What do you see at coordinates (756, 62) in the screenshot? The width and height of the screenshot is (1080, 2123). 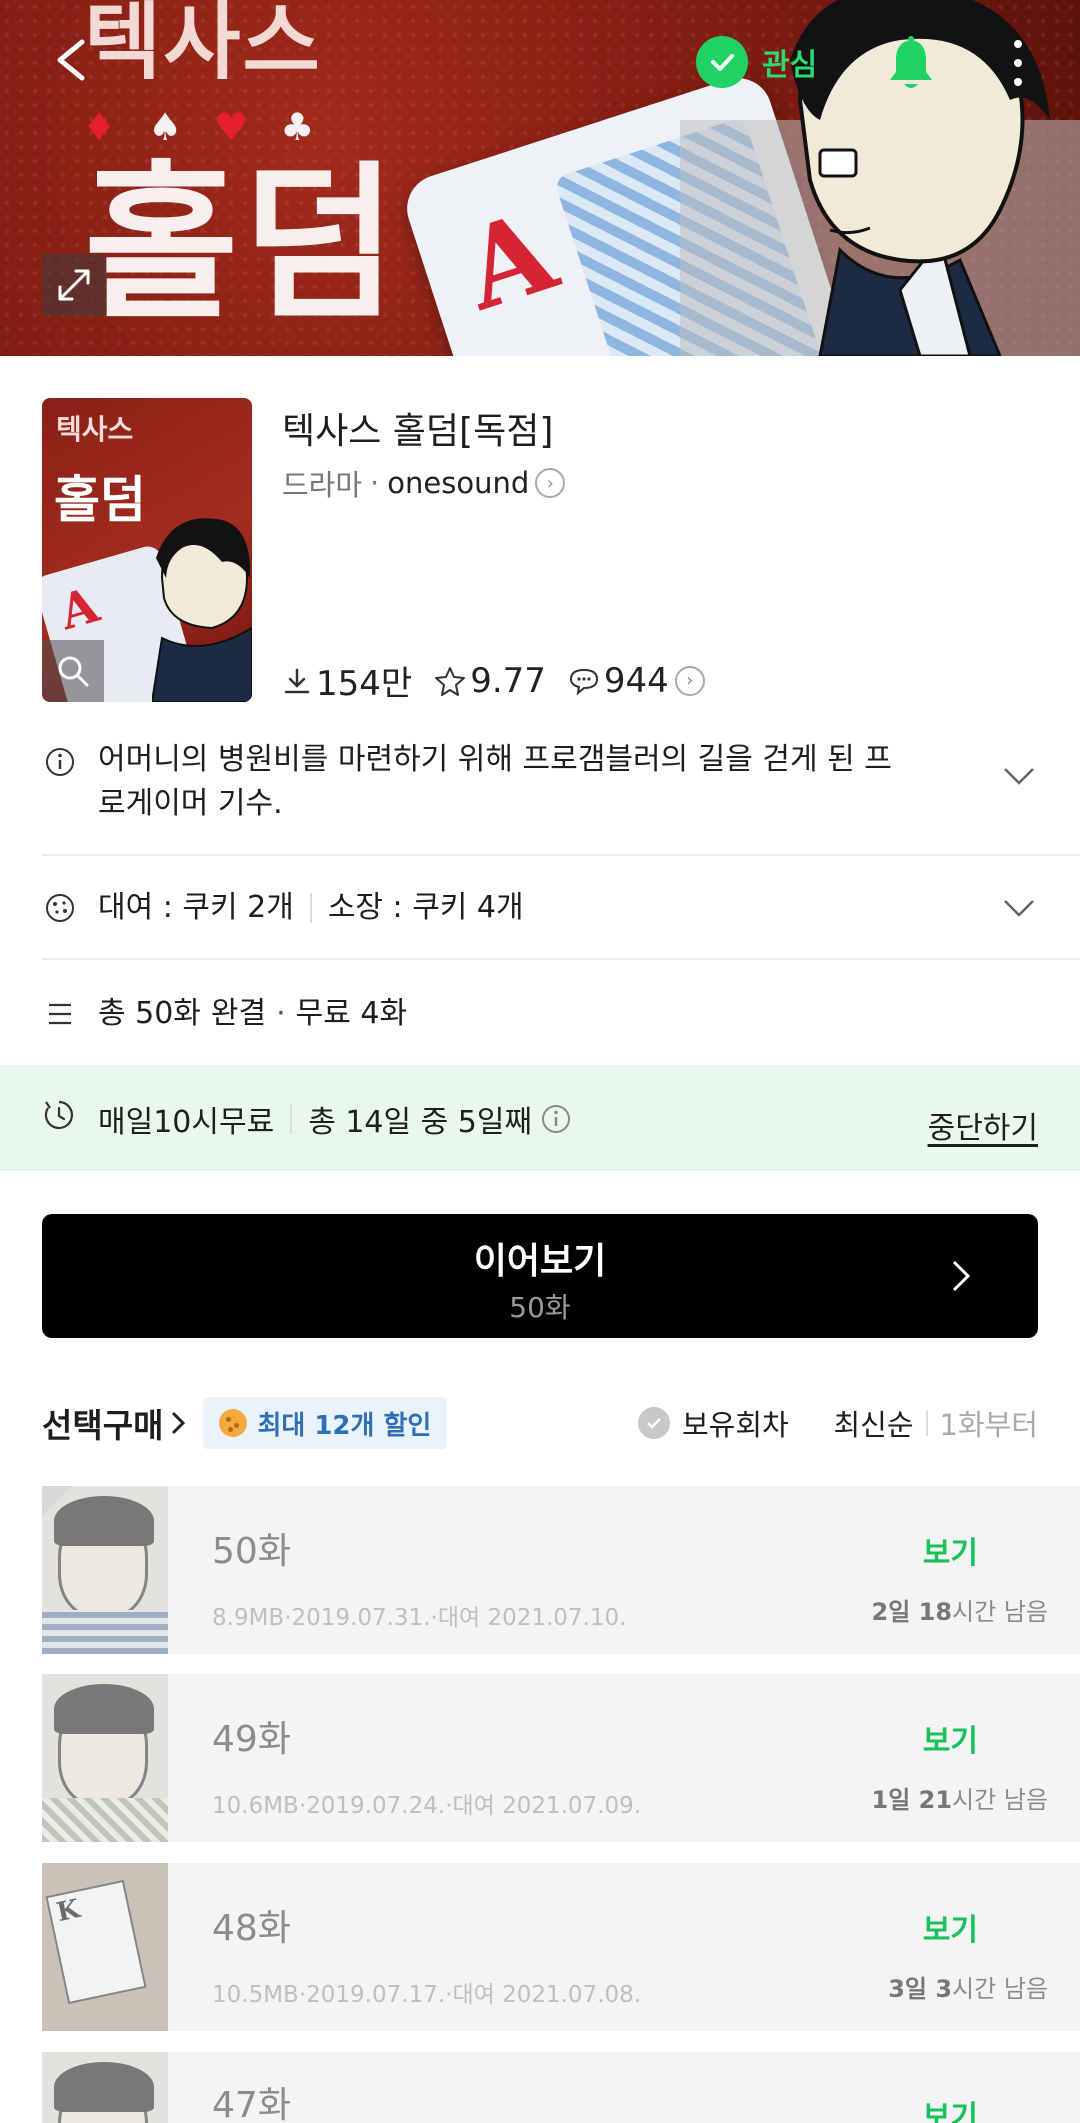 I see `favorite-button: 관심` at bounding box center [756, 62].